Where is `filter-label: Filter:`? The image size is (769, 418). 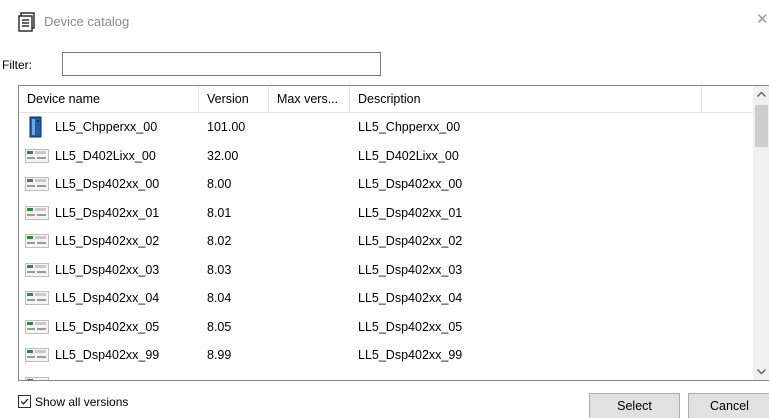
filter-label: Filter: is located at coordinates (17, 65).